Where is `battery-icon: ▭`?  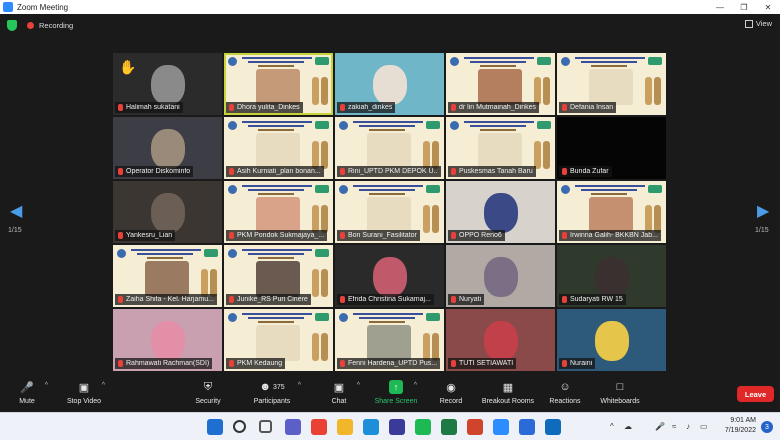 battery-icon: ▭ is located at coordinates (704, 426).